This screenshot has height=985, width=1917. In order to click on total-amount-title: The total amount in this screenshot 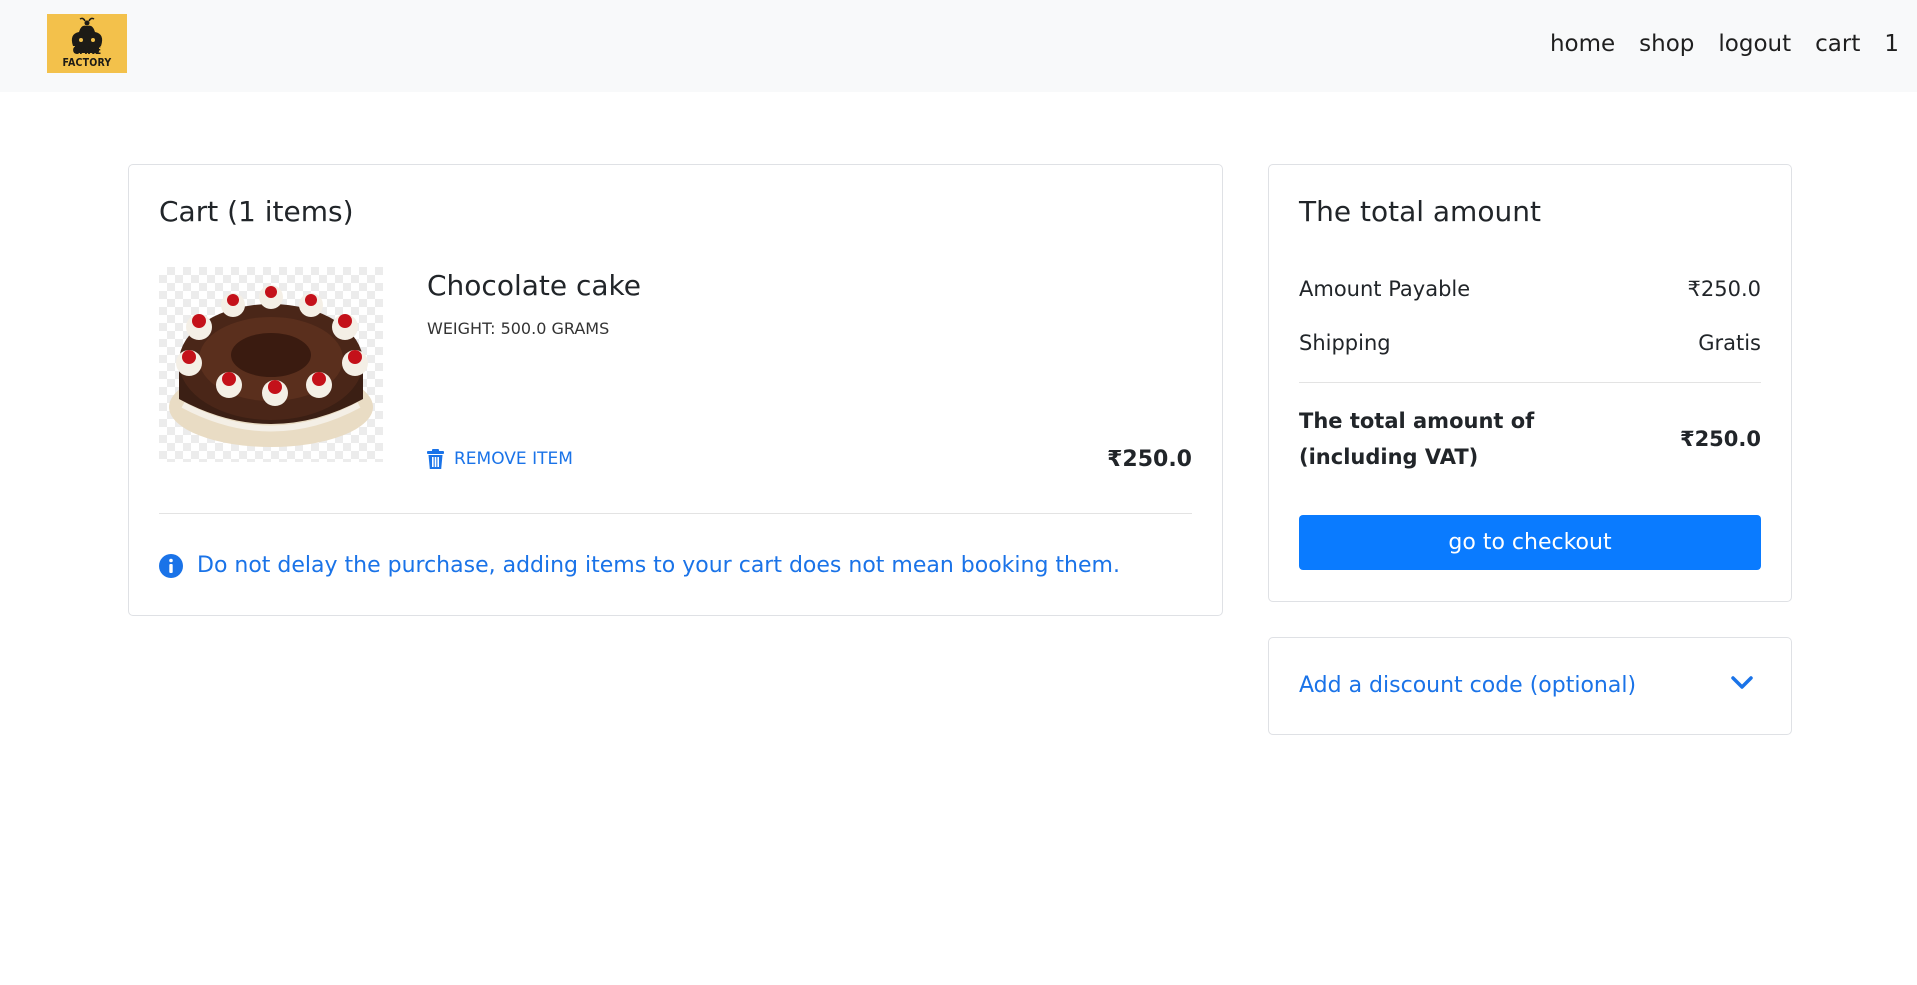, I will do `click(1420, 211)`.